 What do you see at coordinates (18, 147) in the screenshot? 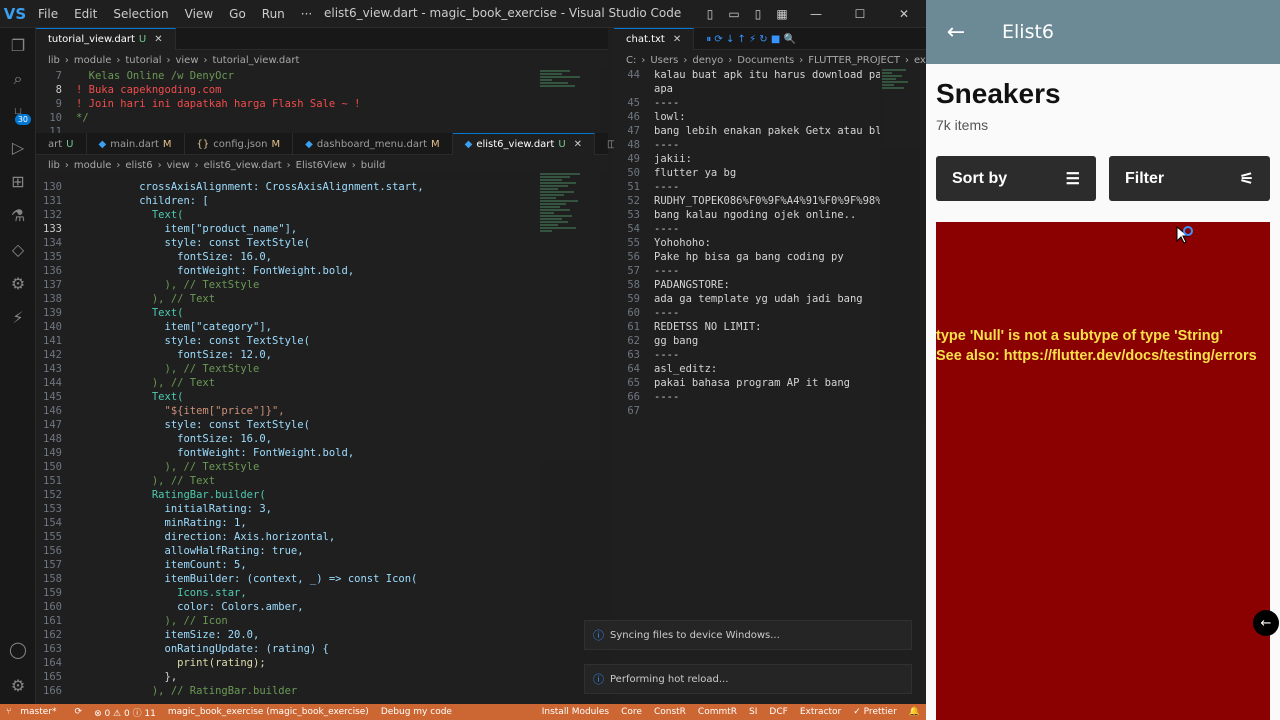
I see `run-debug-icon: ▷` at bounding box center [18, 147].